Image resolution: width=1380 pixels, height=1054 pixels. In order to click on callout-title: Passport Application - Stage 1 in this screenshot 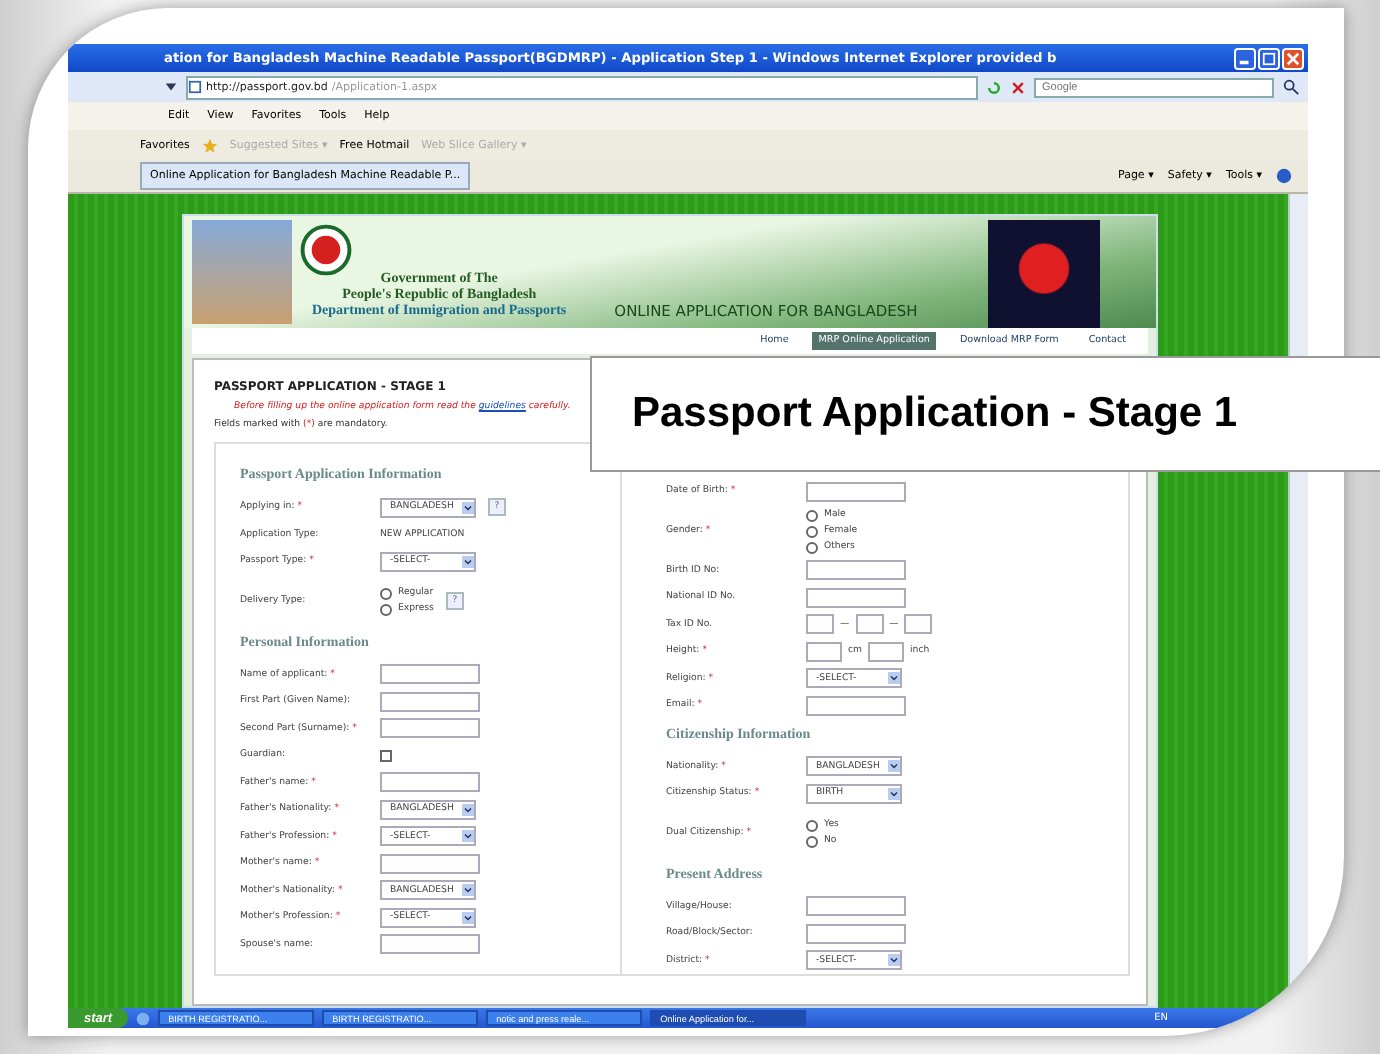, I will do `click(935, 414)`.